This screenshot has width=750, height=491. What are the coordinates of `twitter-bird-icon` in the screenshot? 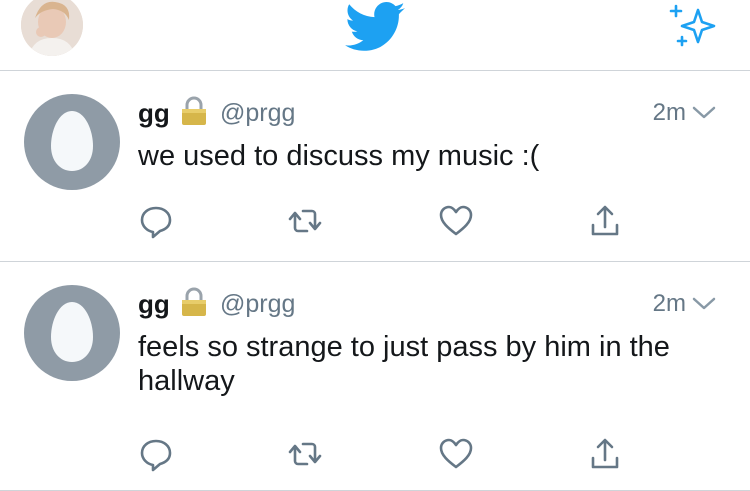 It's located at (375, 27).